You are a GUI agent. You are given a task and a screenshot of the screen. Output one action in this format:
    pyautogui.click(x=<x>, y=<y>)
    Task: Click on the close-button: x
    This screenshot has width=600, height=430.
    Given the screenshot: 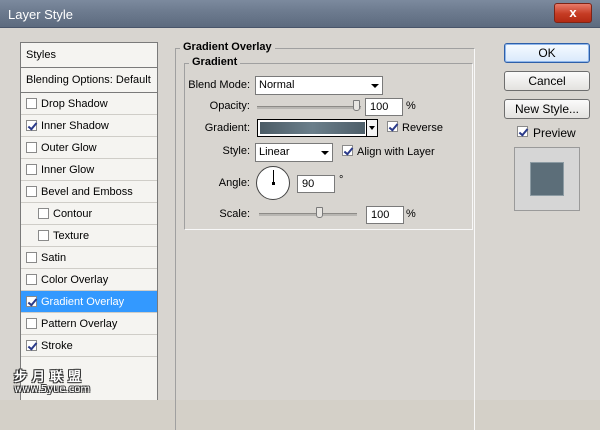 What is the action you would take?
    pyautogui.click(x=573, y=13)
    